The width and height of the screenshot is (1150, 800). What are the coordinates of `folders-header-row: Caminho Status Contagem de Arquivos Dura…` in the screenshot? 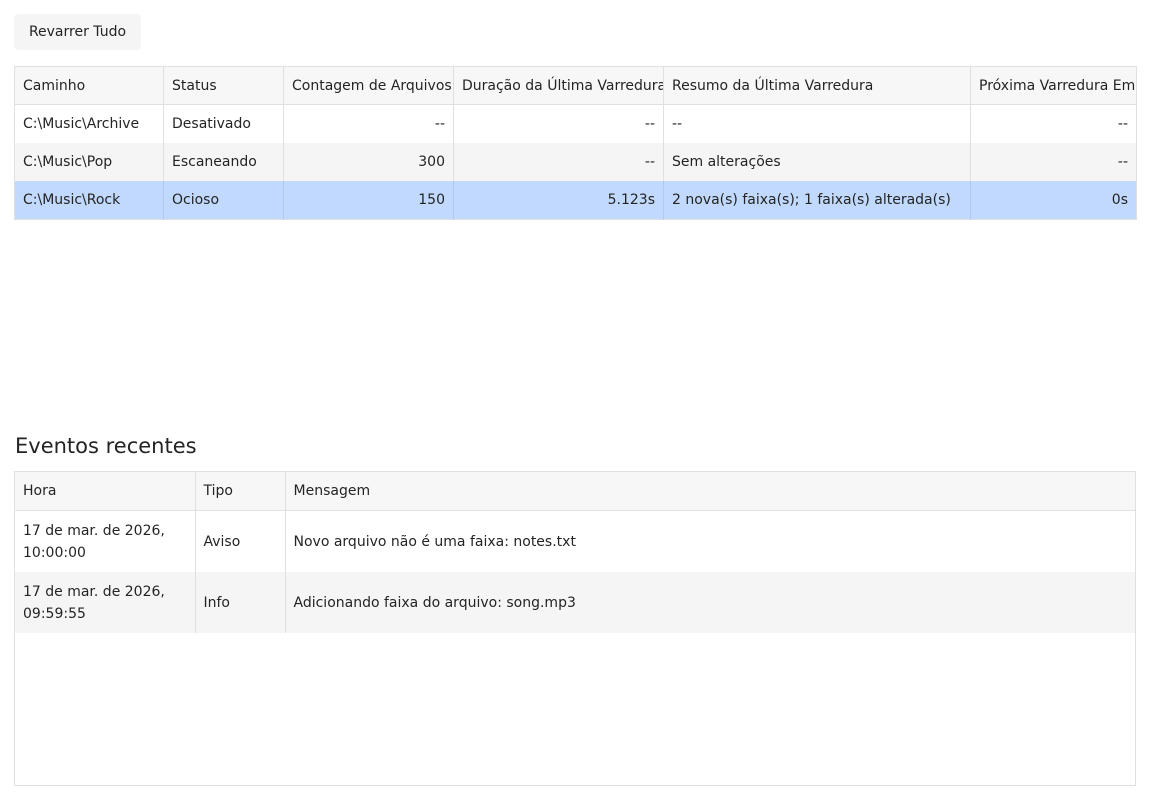 It's located at (575, 85).